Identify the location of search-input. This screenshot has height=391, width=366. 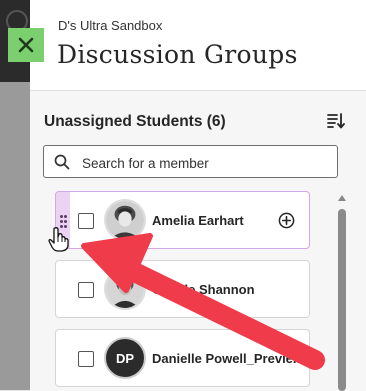
(207, 163).